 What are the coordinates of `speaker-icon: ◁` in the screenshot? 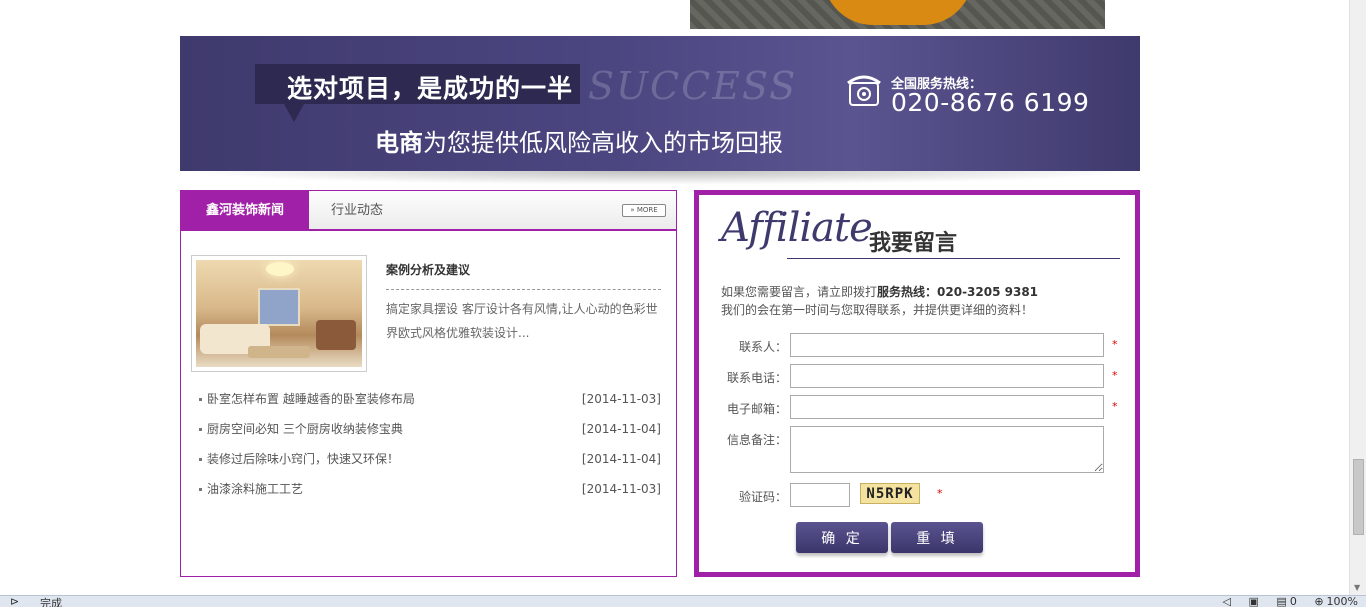 It's located at (1227, 601).